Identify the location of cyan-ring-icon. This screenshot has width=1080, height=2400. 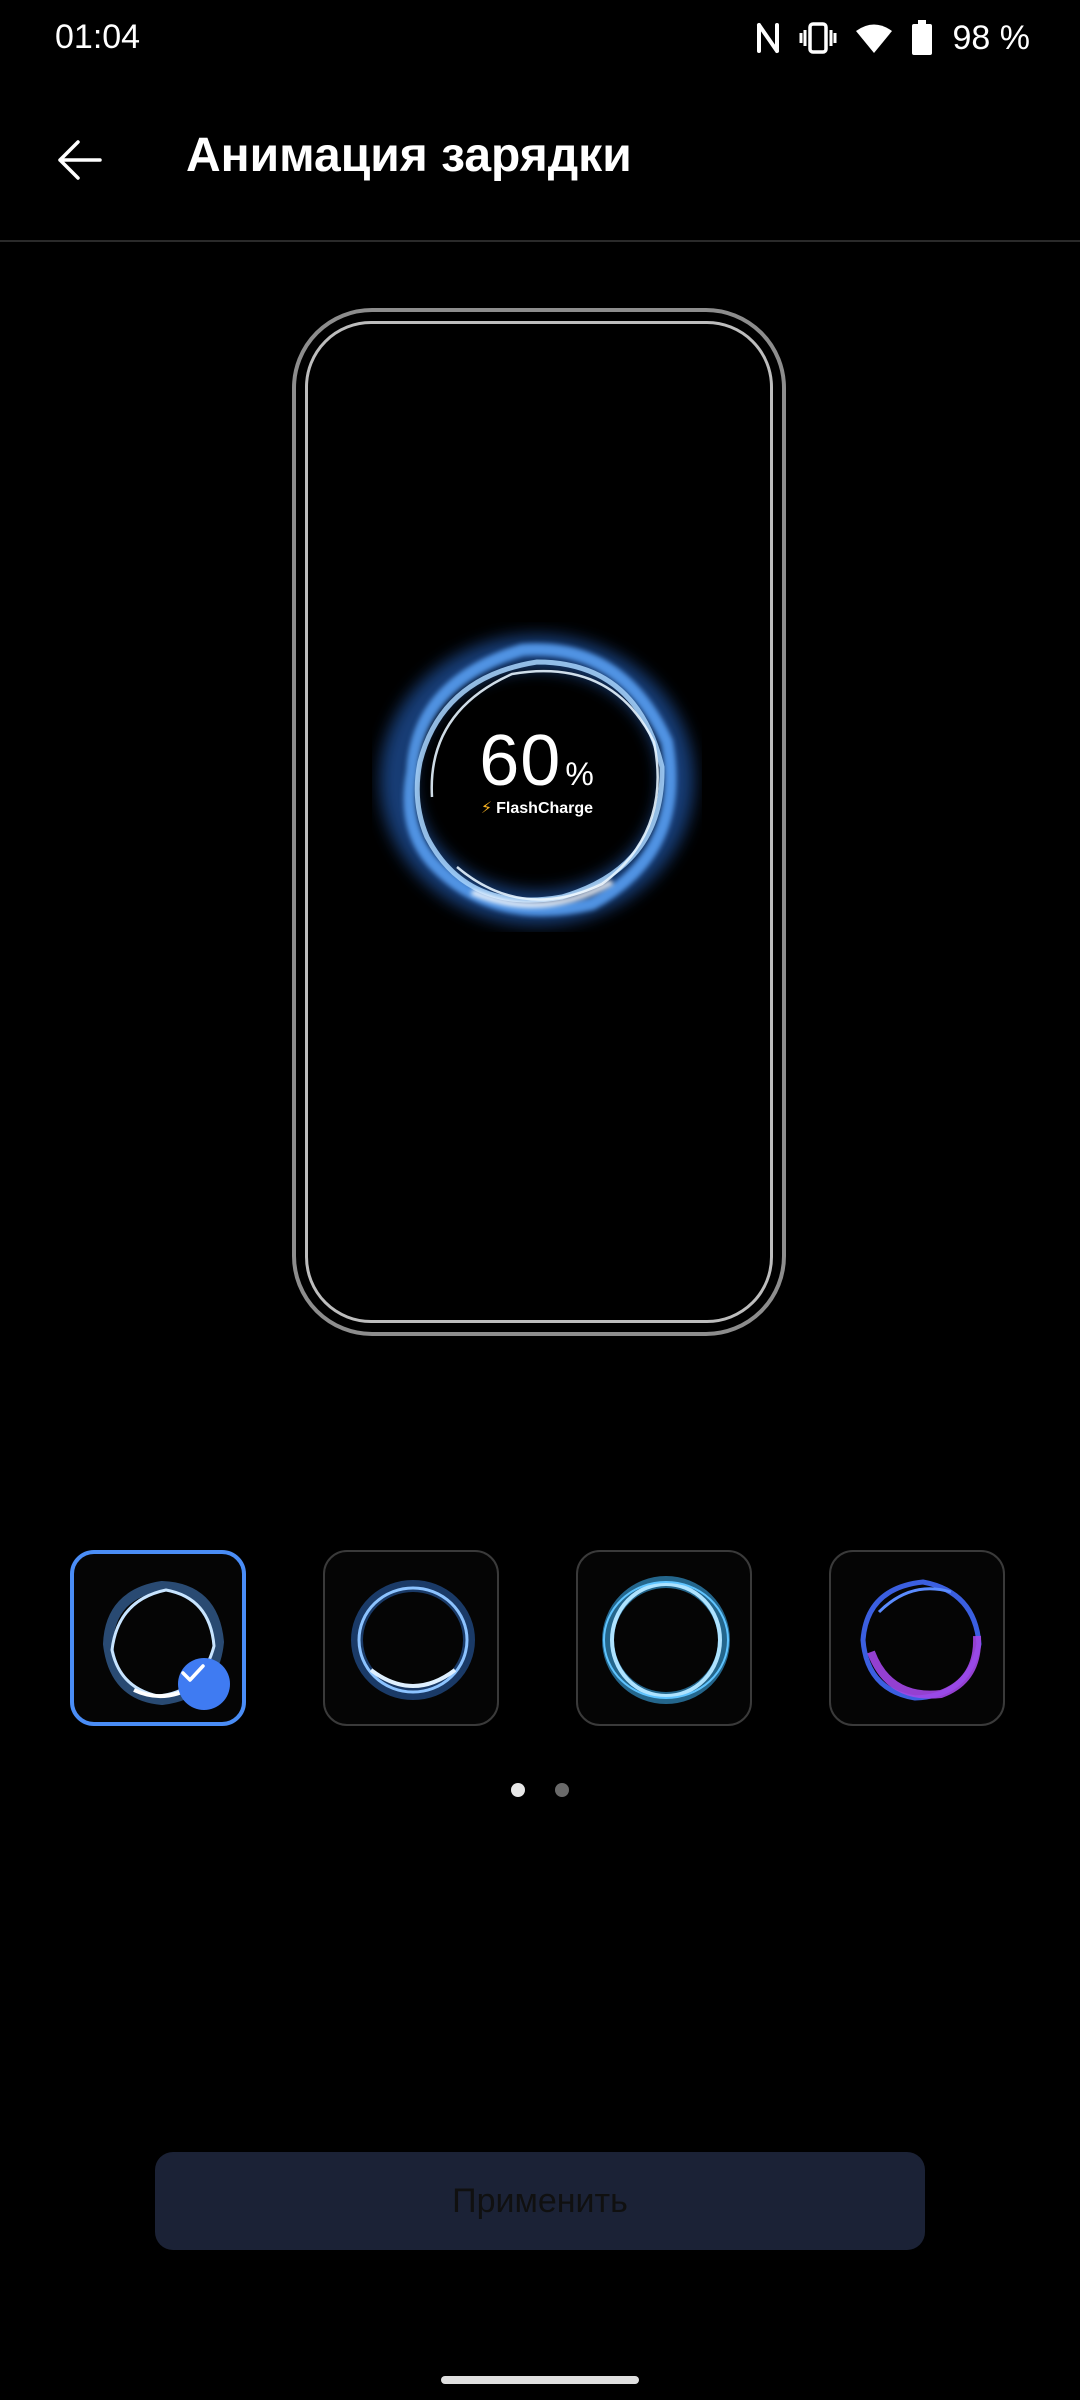
(666, 1640).